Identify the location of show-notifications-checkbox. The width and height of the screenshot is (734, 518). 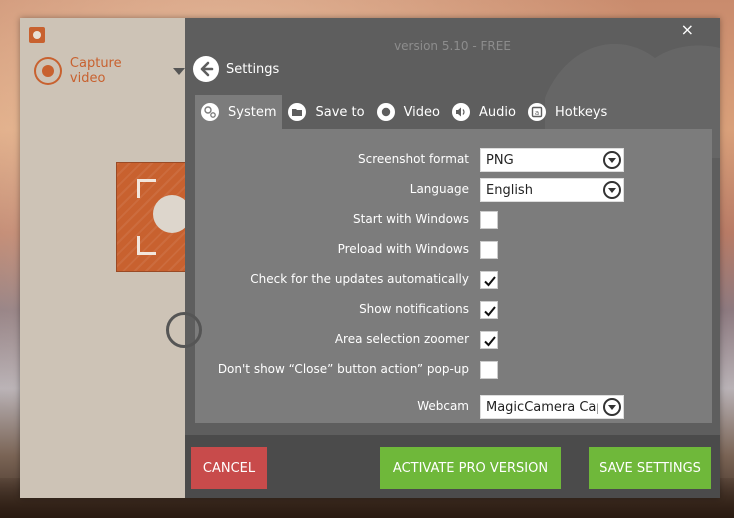
(489, 310).